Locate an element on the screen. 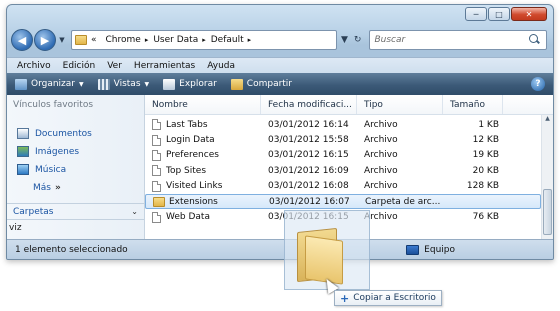  file-size: 128 KB is located at coordinates (482, 186).